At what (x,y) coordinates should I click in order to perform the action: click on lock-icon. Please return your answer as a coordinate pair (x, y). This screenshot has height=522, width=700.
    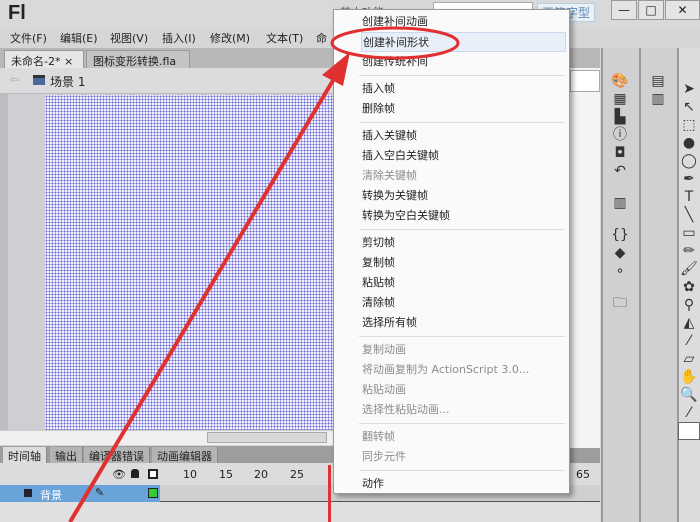
    Looking at the image, I should click on (135, 473).